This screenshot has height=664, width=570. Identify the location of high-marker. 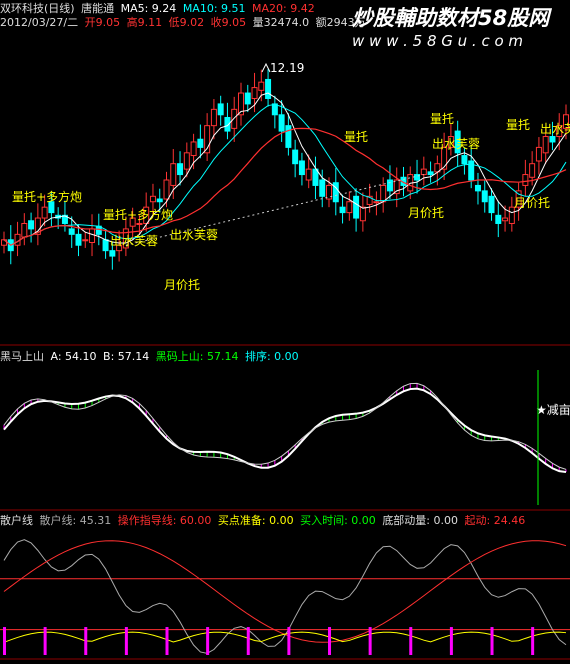
(266, 67).